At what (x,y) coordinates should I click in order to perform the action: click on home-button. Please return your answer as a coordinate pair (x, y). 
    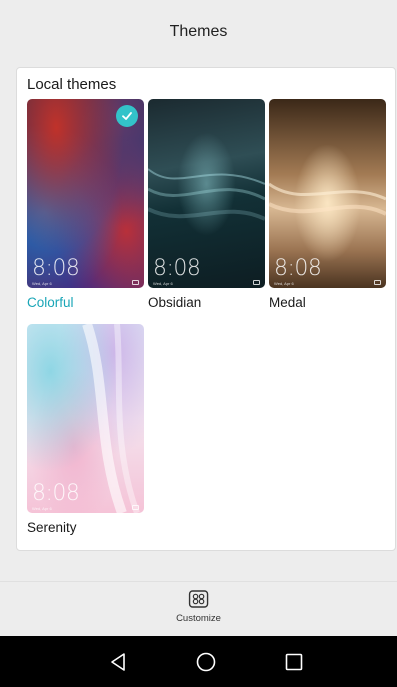
    Looking at the image, I should click on (206, 662).